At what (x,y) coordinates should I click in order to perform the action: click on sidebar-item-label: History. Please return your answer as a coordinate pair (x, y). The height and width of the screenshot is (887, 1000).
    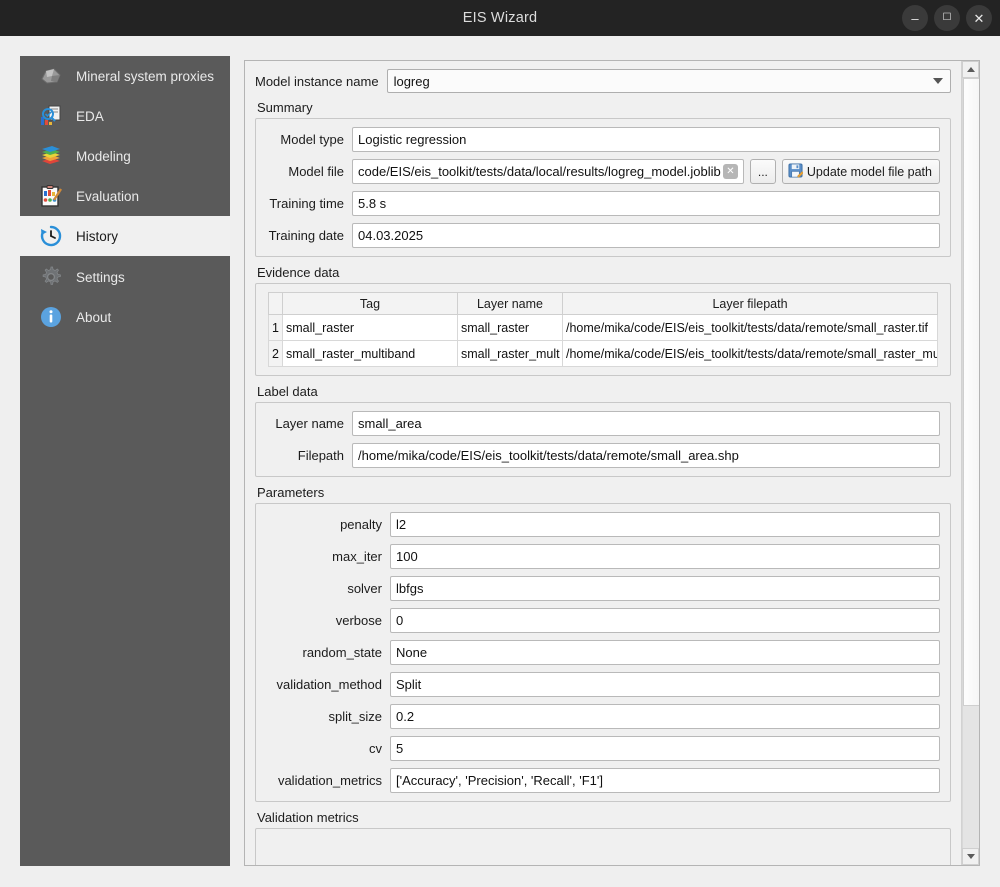
    Looking at the image, I should click on (97, 236).